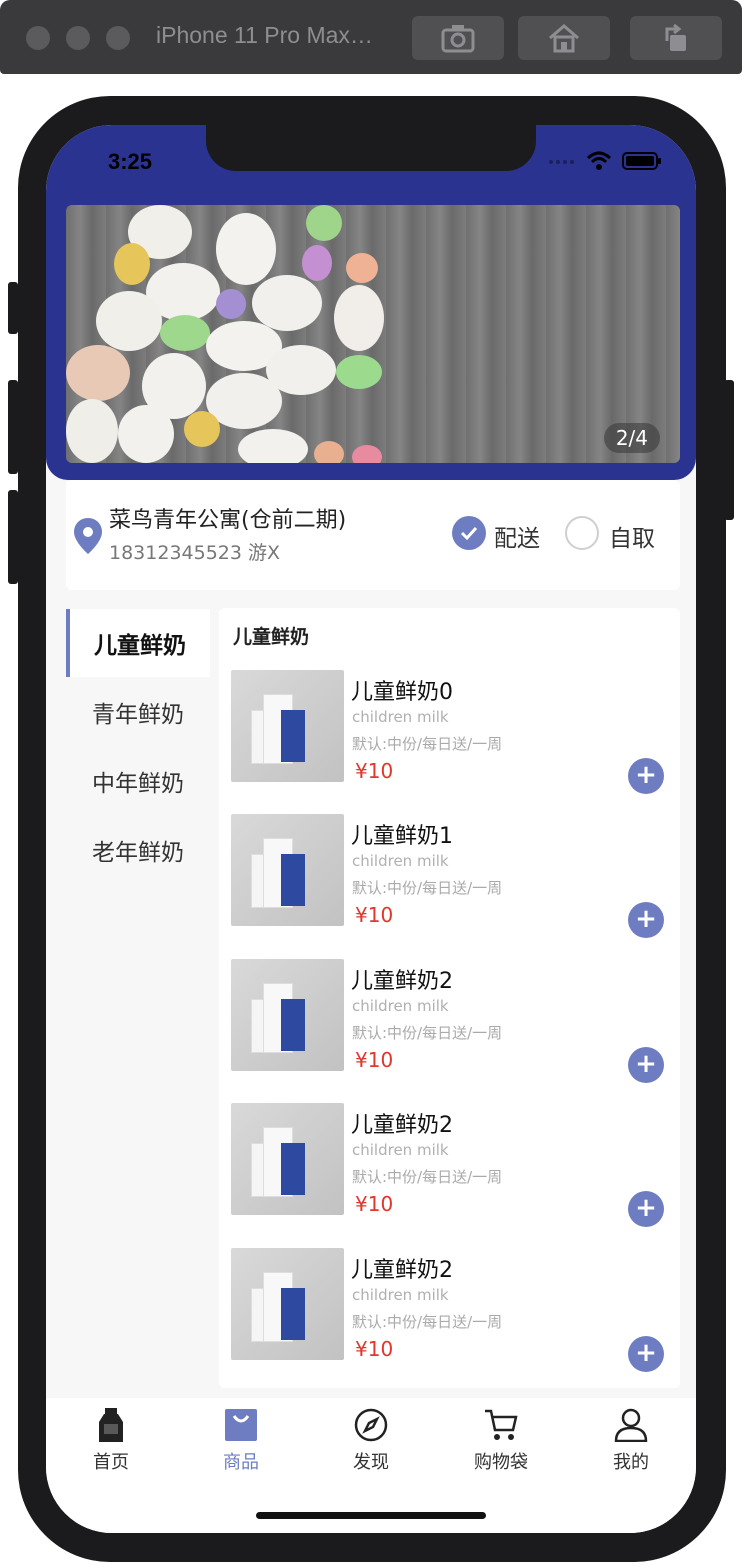 Image resolution: width=742 pixels, height=1564 pixels. I want to click on rotate-button, so click(676, 38).